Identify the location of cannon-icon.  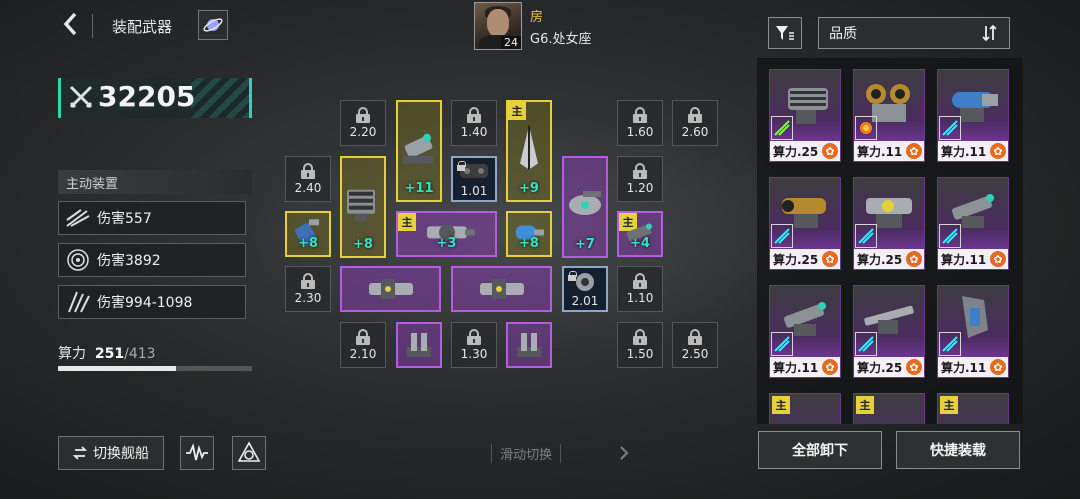
(418, 148).